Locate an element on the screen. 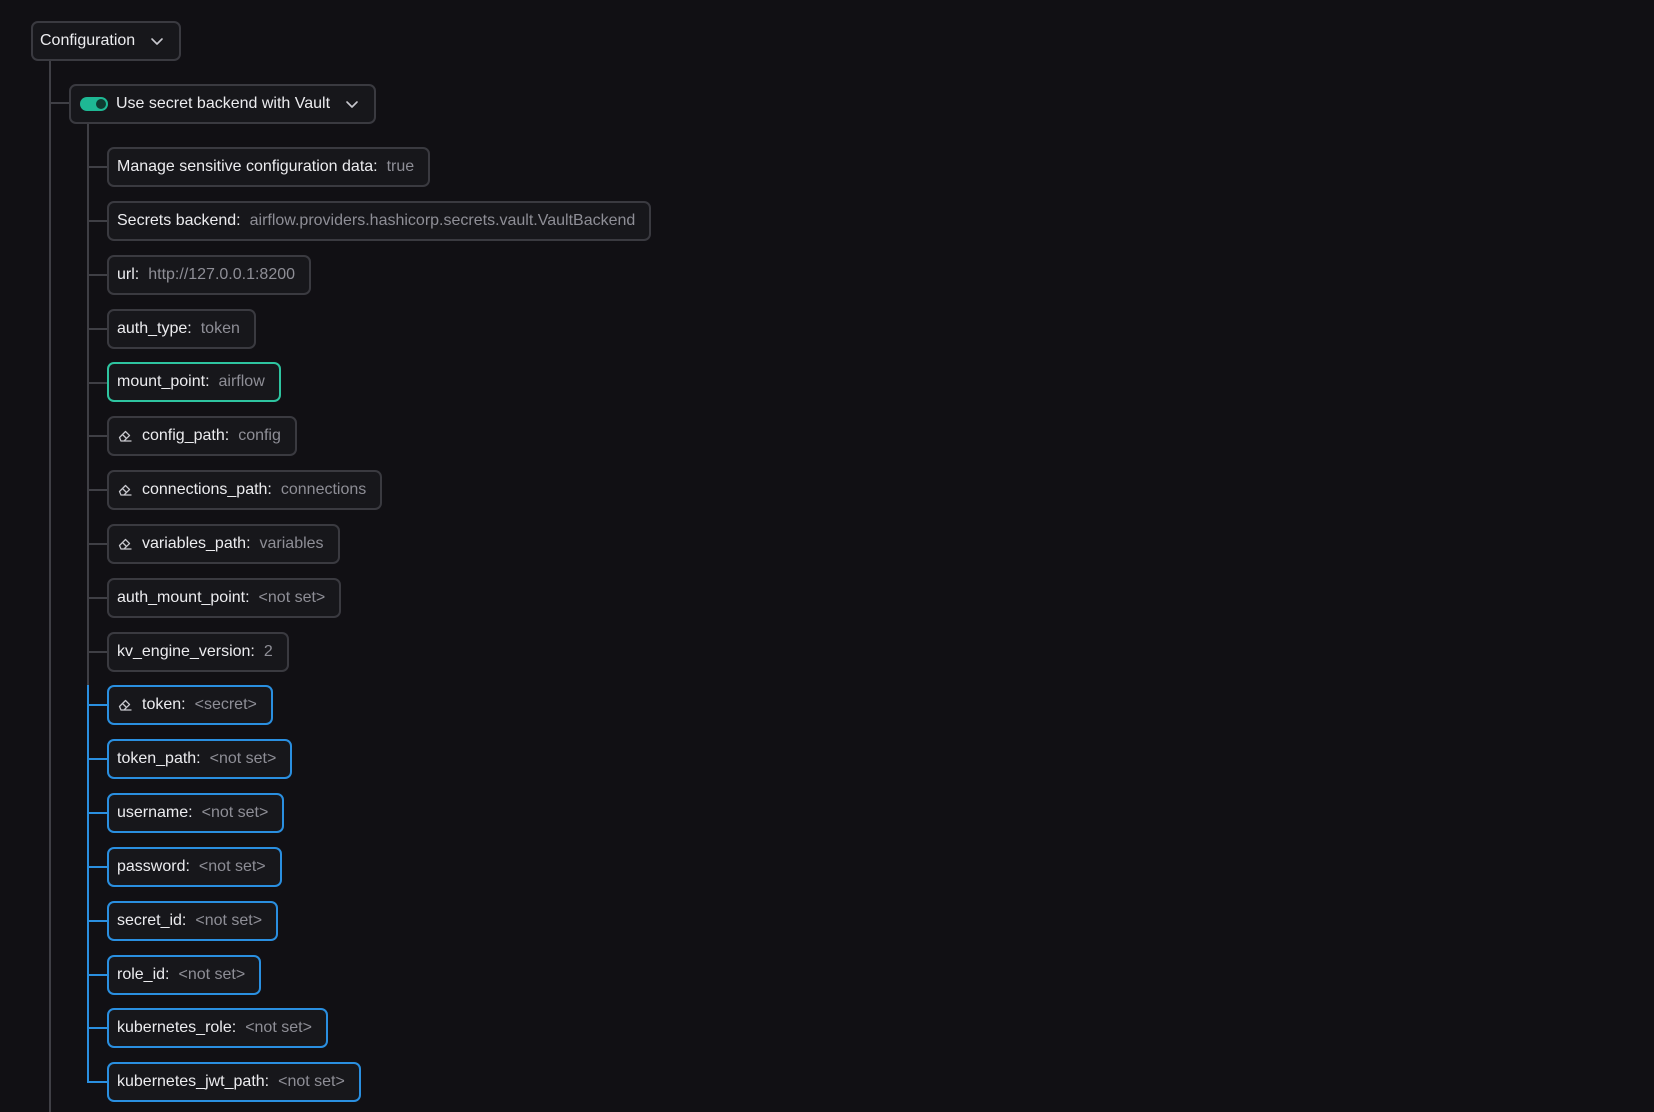 This screenshot has height=1112, width=1654. setting-label: variables_path: is located at coordinates (196, 543).